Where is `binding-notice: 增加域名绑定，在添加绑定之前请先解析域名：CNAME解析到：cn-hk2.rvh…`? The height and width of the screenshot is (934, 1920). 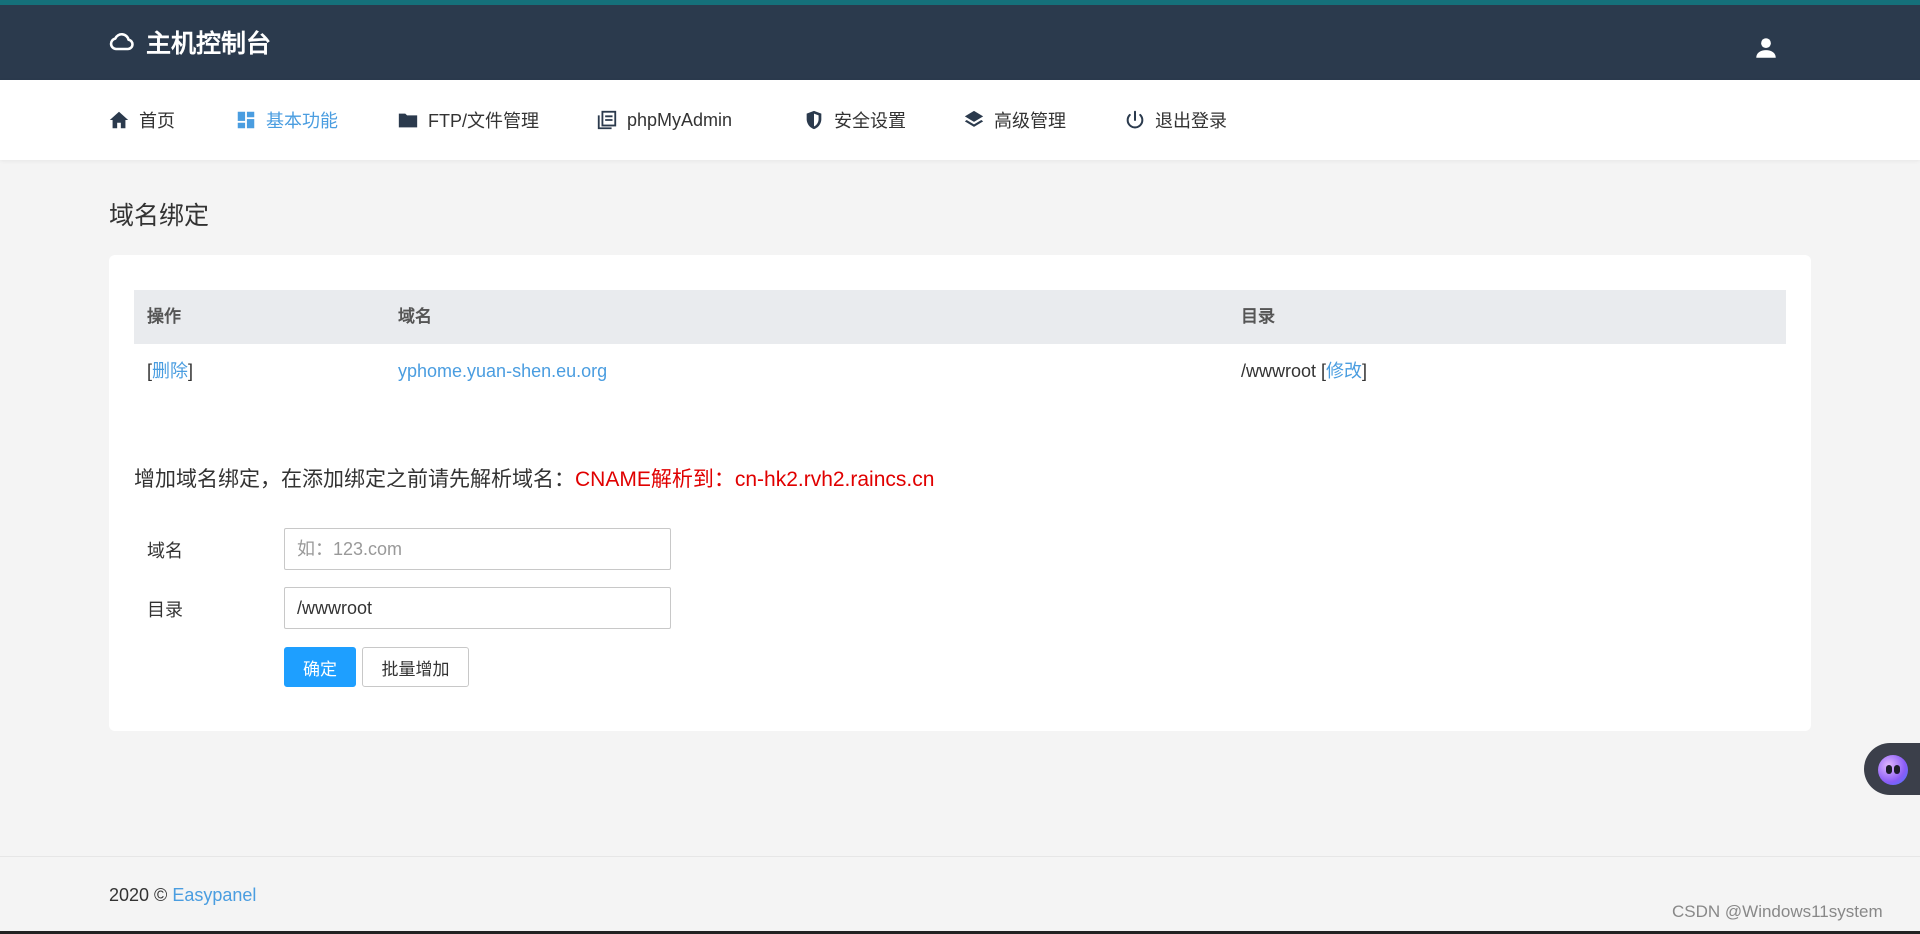 binding-notice: 增加域名绑定，在添加绑定之前请先解析域名：CNAME解析到：cn-hk2.rvh… is located at coordinates (534, 478).